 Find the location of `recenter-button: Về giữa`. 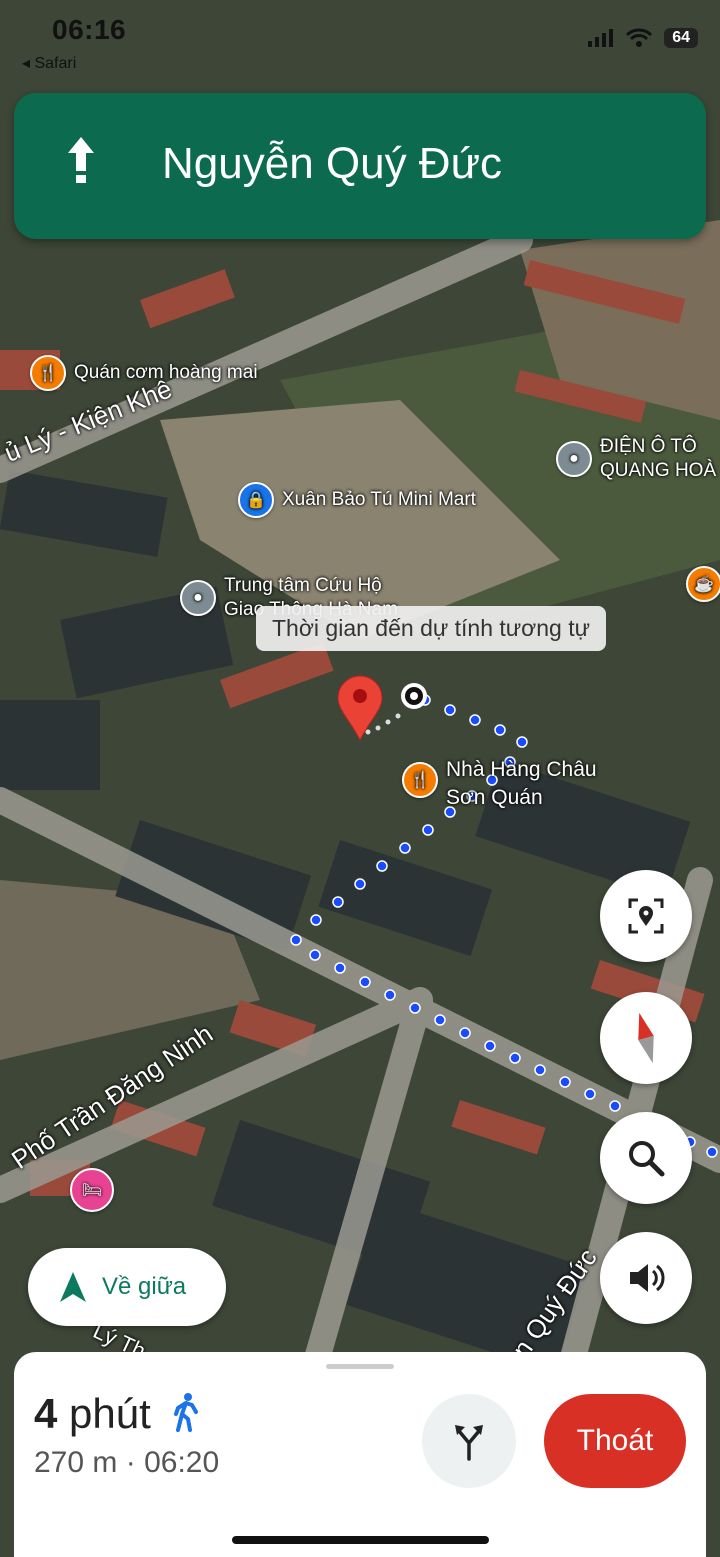

recenter-button: Về giữa is located at coordinates (127, 1287).